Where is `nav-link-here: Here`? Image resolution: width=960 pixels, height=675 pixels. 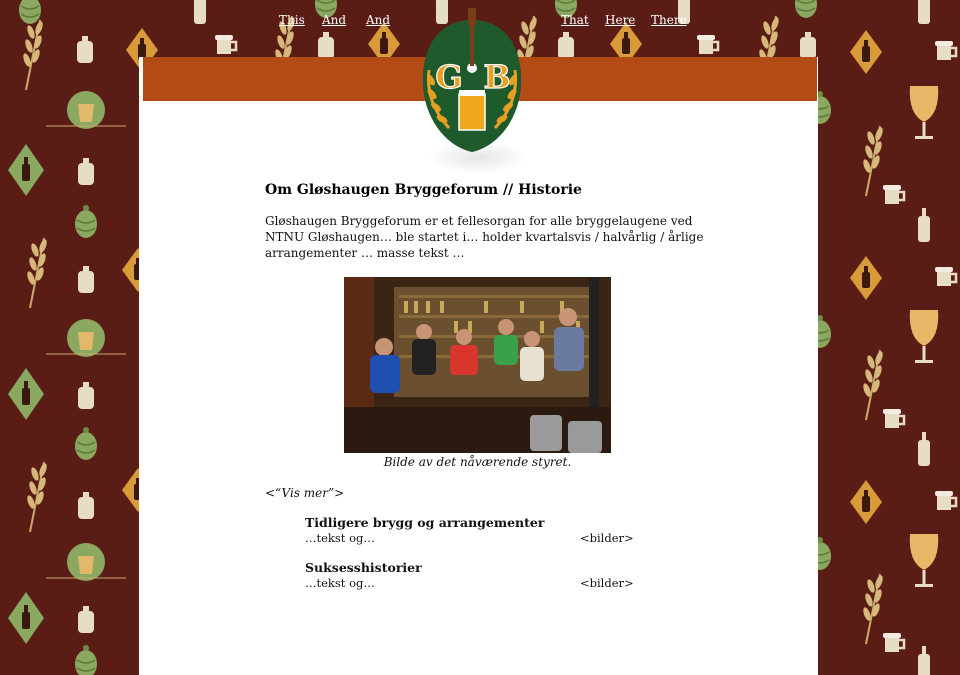
nav-link-here: Here is located at coordinates (620, 20).